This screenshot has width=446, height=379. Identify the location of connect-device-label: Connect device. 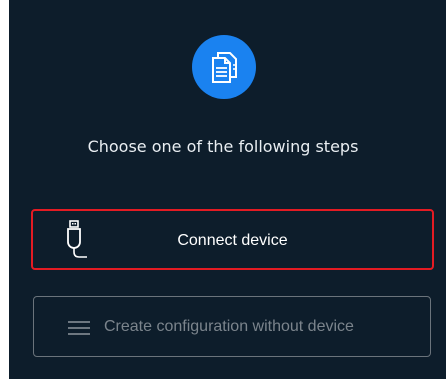
(232, 240).